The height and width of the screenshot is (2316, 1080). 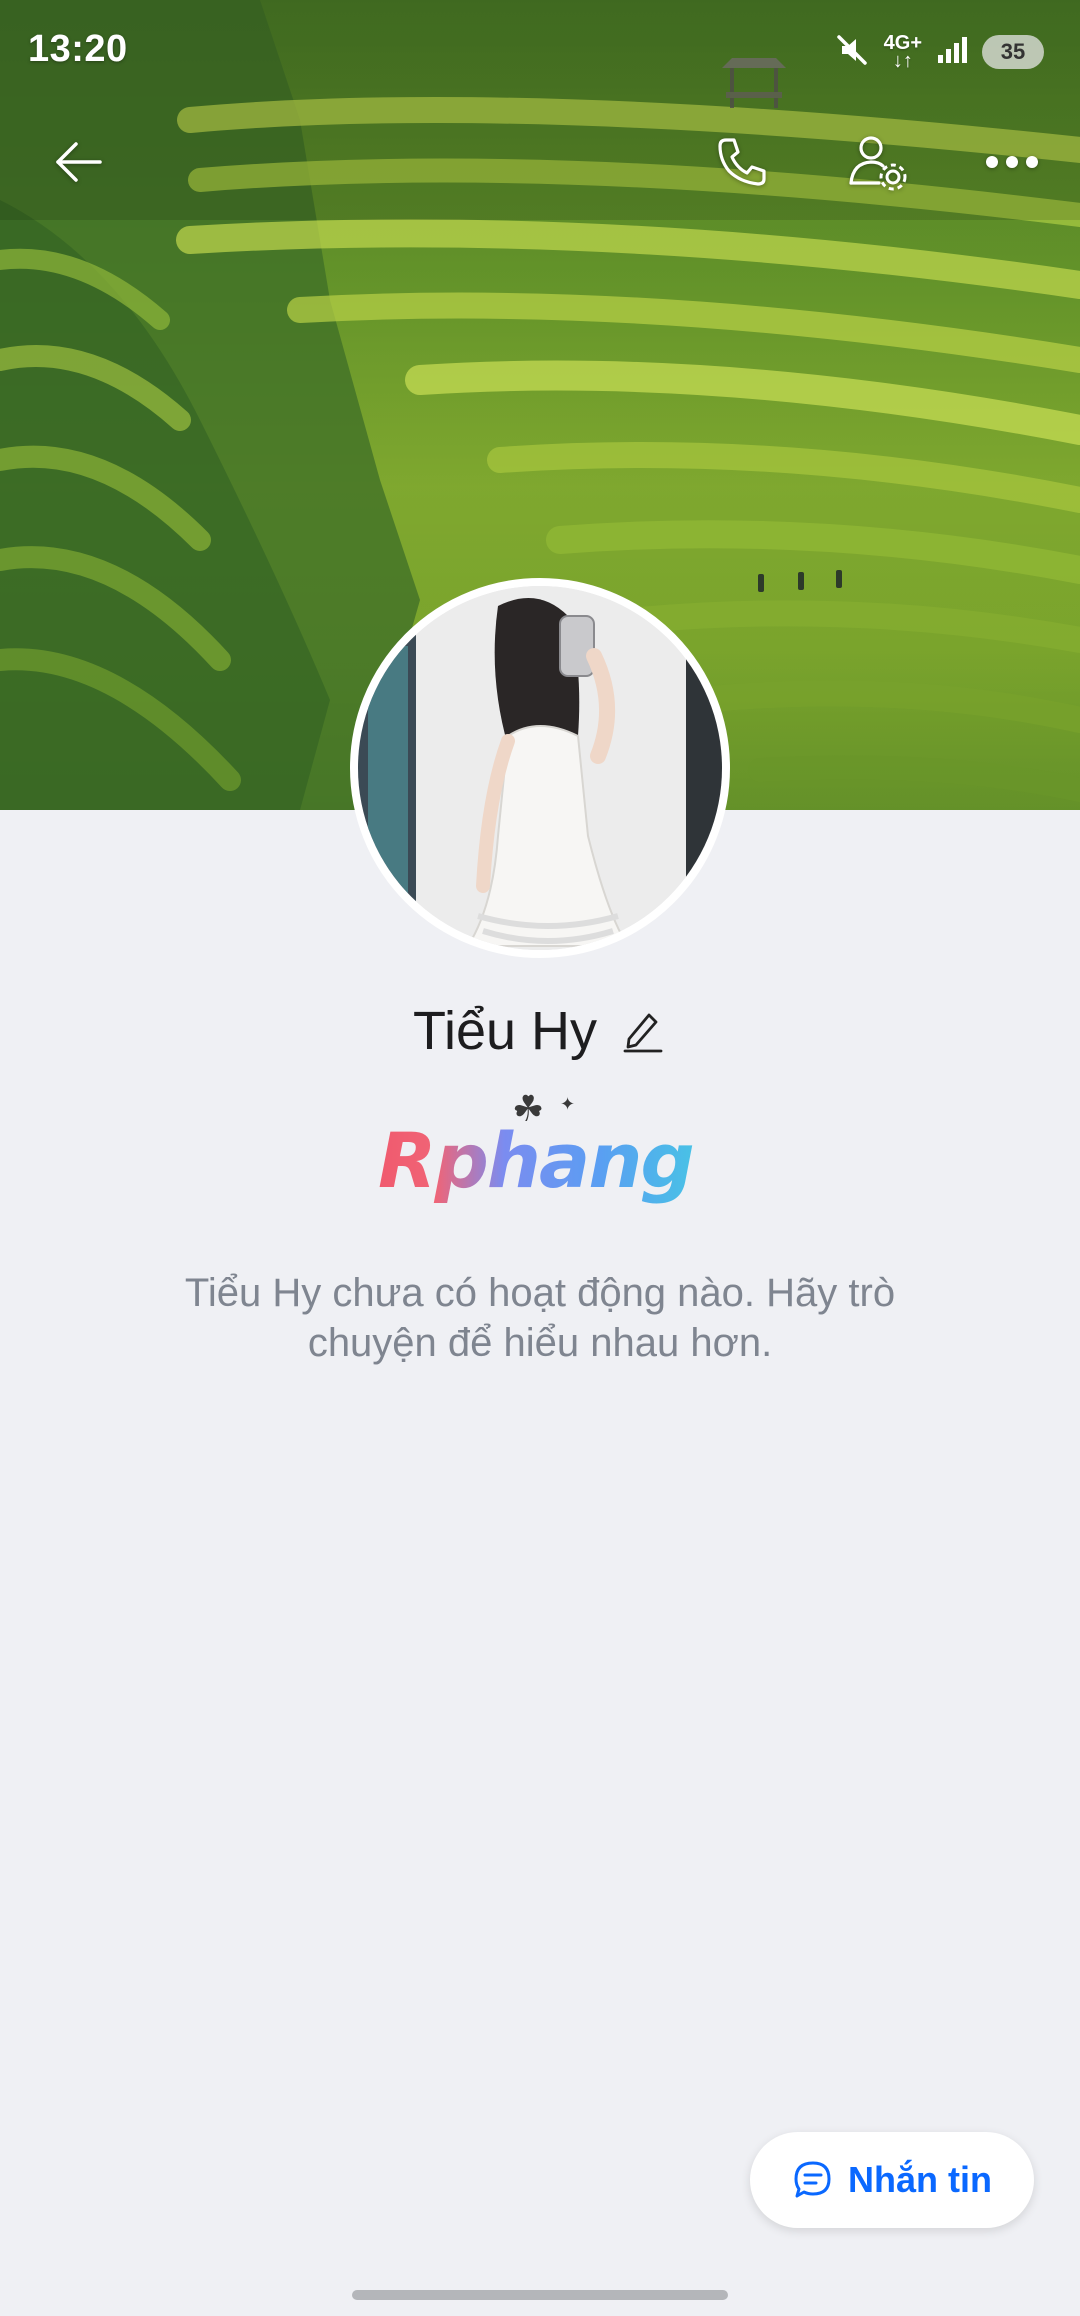 What do you see at coordinates (902, 43) in the screenshot?
I see `network-label: 4G+` at bounding box center [902, 43].